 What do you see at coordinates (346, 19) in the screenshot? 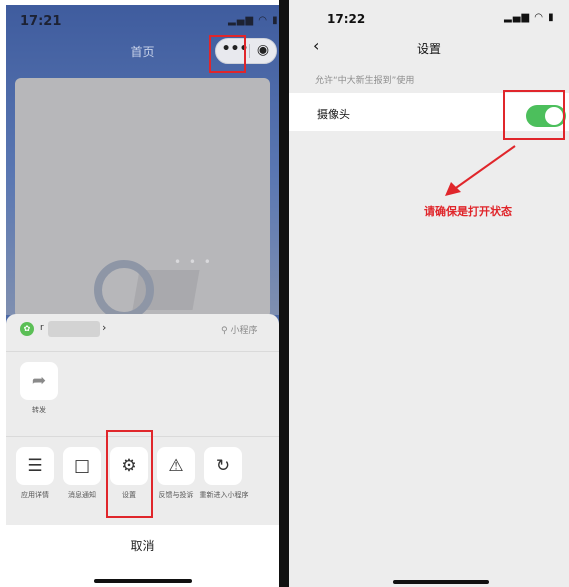
I see `status-time: 17:22` at bounding box center [346, 19].